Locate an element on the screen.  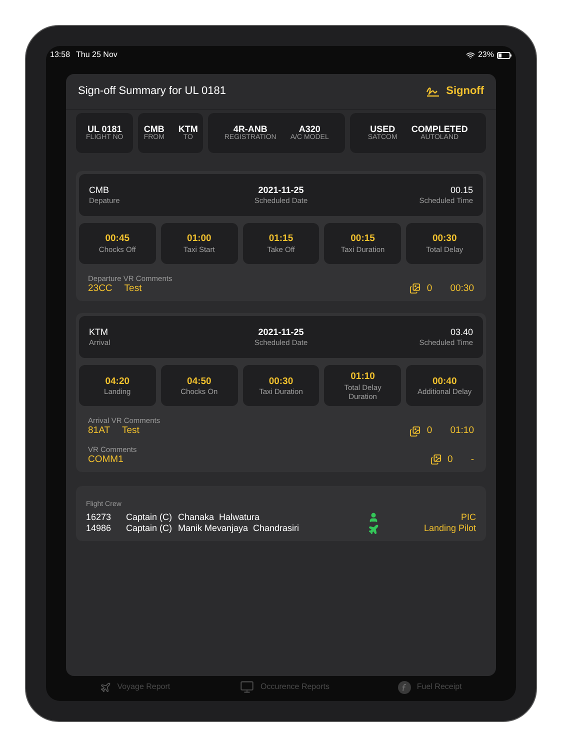
fuel-icon is located at coordinates (404, 687).